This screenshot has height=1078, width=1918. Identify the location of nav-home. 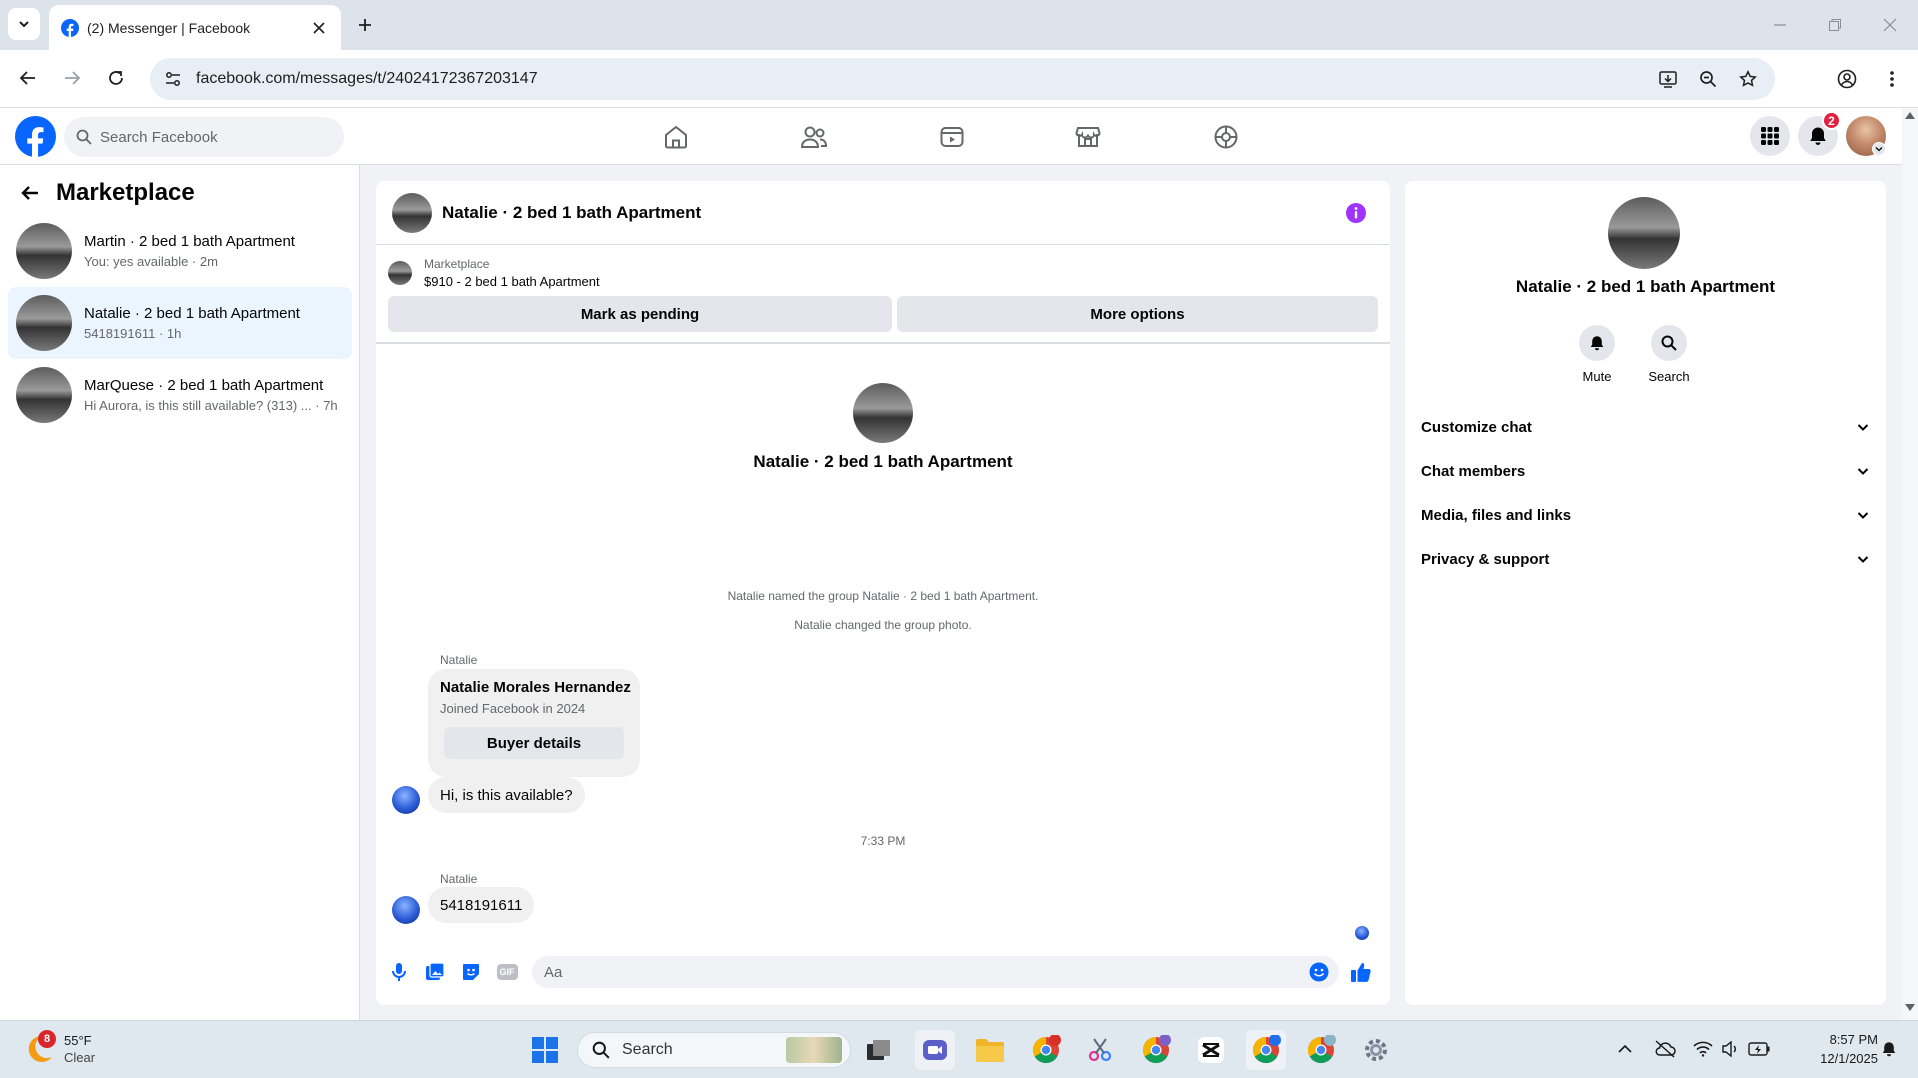
(676, 137).